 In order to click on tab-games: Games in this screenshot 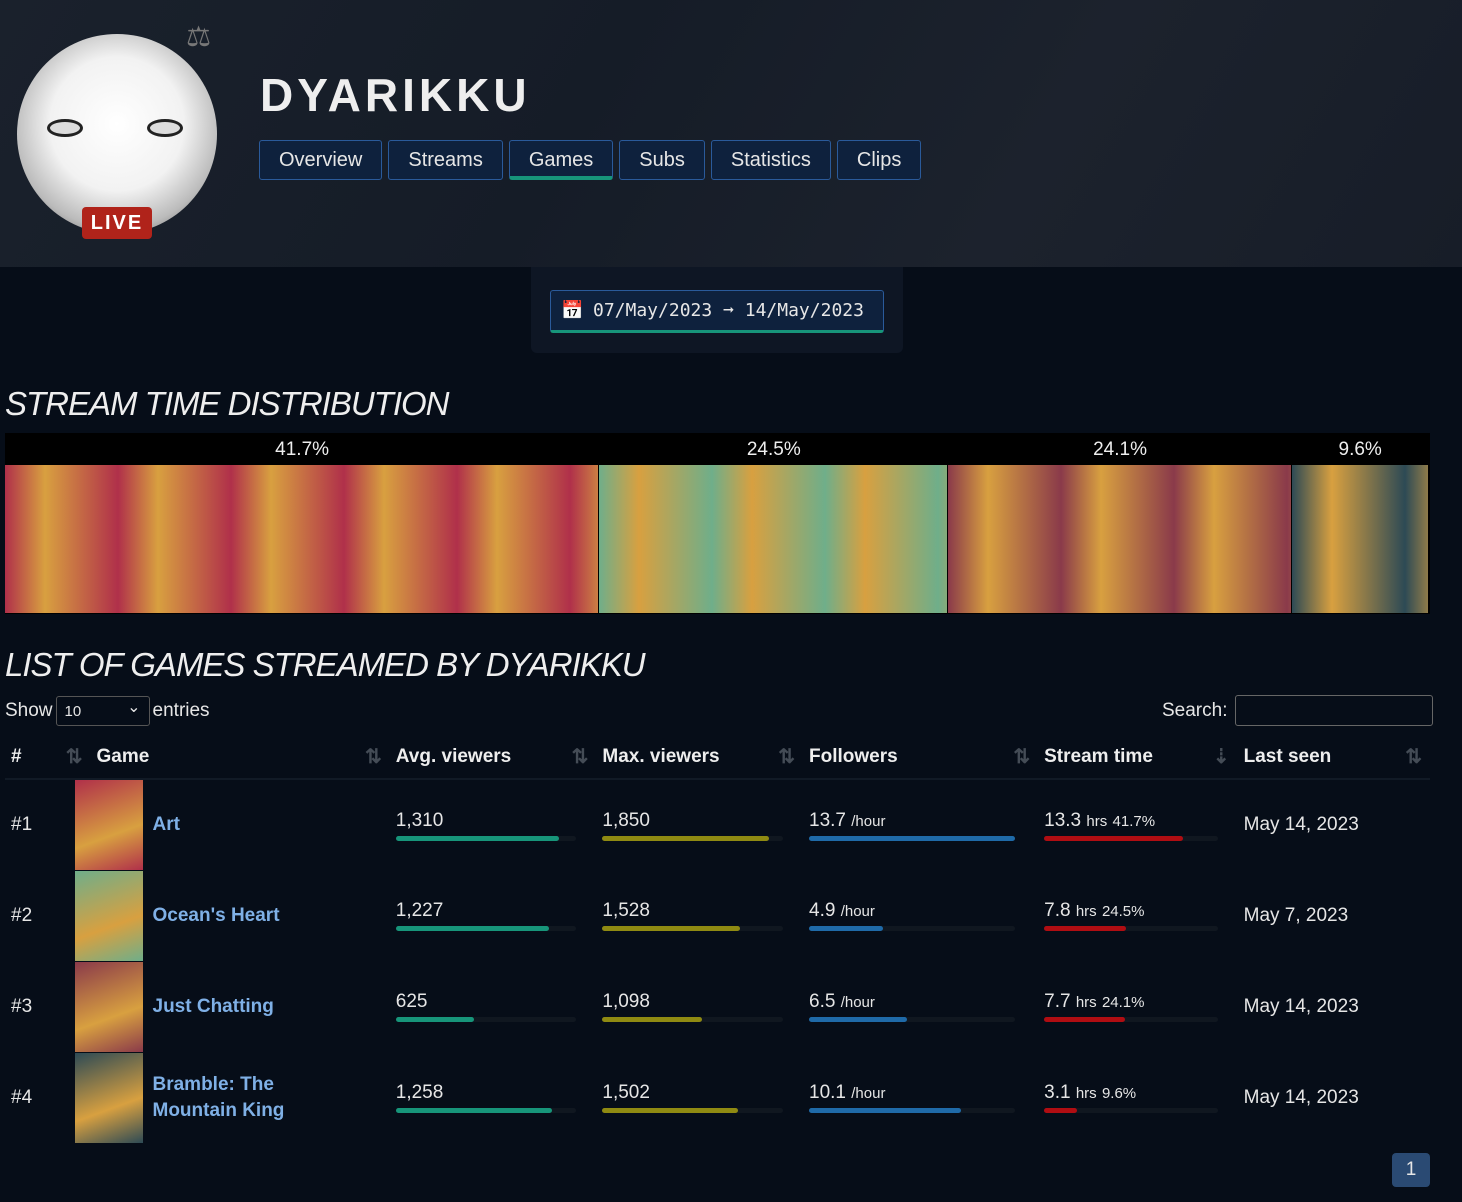, I will do `click(561, 160)`.